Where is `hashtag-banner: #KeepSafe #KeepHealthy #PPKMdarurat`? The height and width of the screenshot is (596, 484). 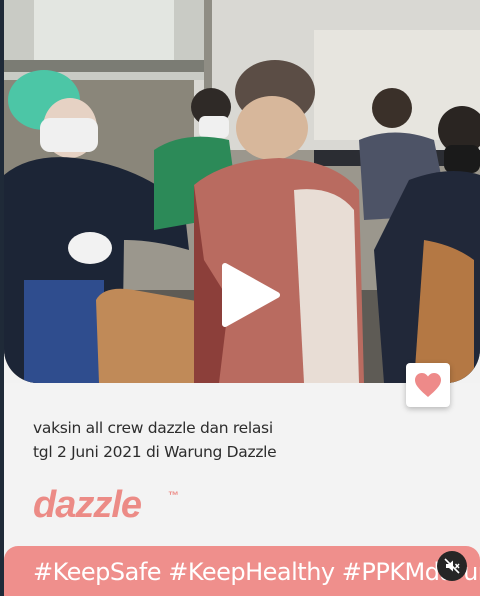
hashtag-banner: #KeepSafe #KeepHealthy #PPKMdarurat is located at coordinates (242, 571).